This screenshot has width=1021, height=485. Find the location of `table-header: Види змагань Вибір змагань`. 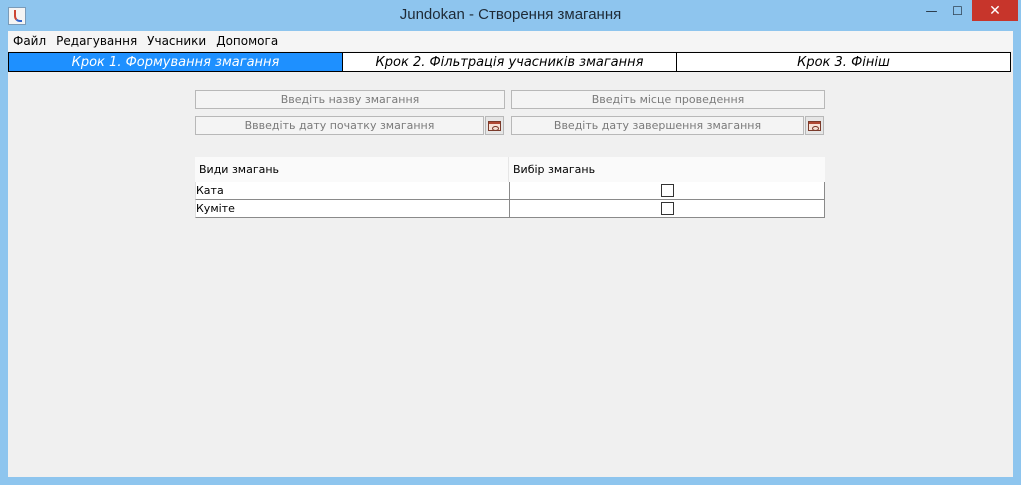

table-header: Види змагань Вибір змагань is located at coordinates (510, 169).